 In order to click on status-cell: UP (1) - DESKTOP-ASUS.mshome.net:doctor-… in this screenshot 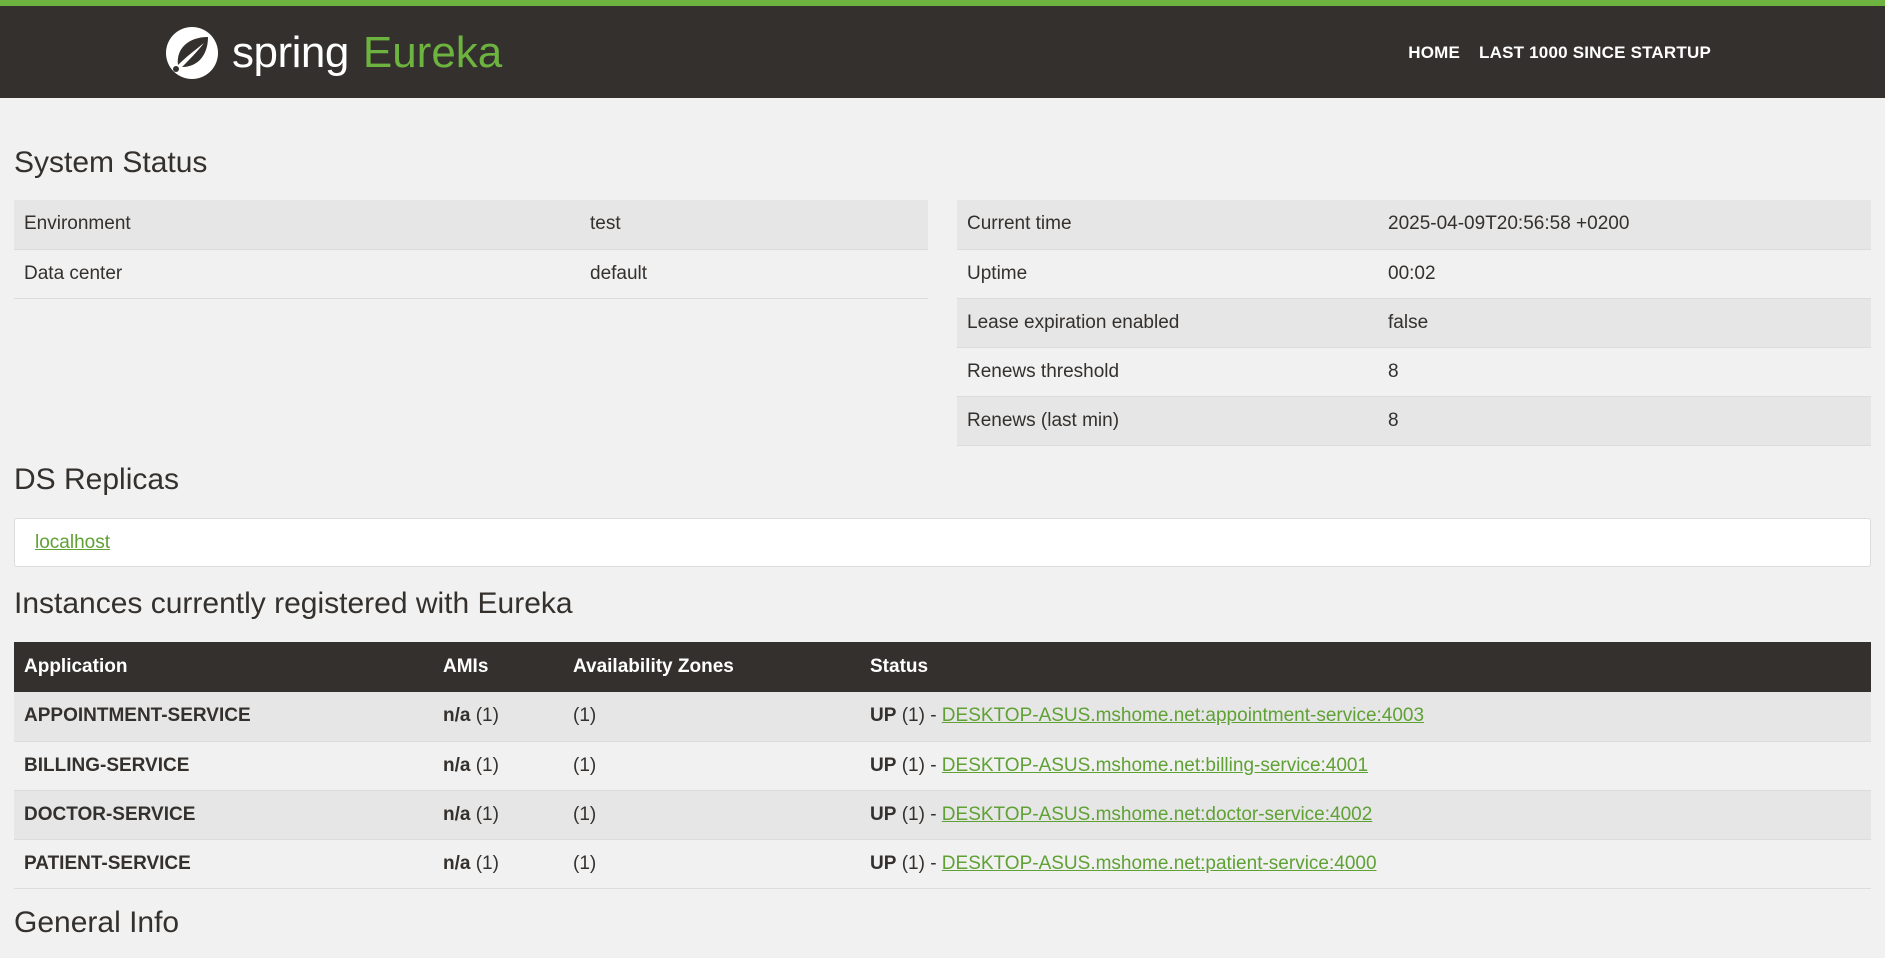, I will do `click(1365, 814)`.